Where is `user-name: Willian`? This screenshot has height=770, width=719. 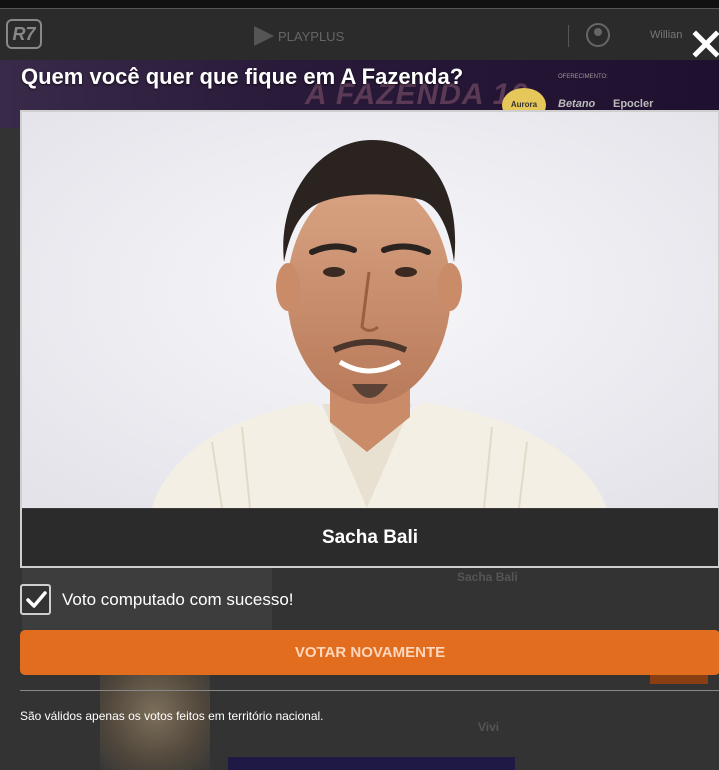 user-name: Willian is located at coordinates (666, 35).